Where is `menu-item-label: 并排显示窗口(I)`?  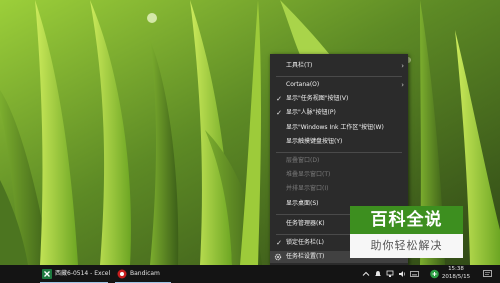
menu-item-label: 并排显示窗口(I) is located at coordinates (307, 188).